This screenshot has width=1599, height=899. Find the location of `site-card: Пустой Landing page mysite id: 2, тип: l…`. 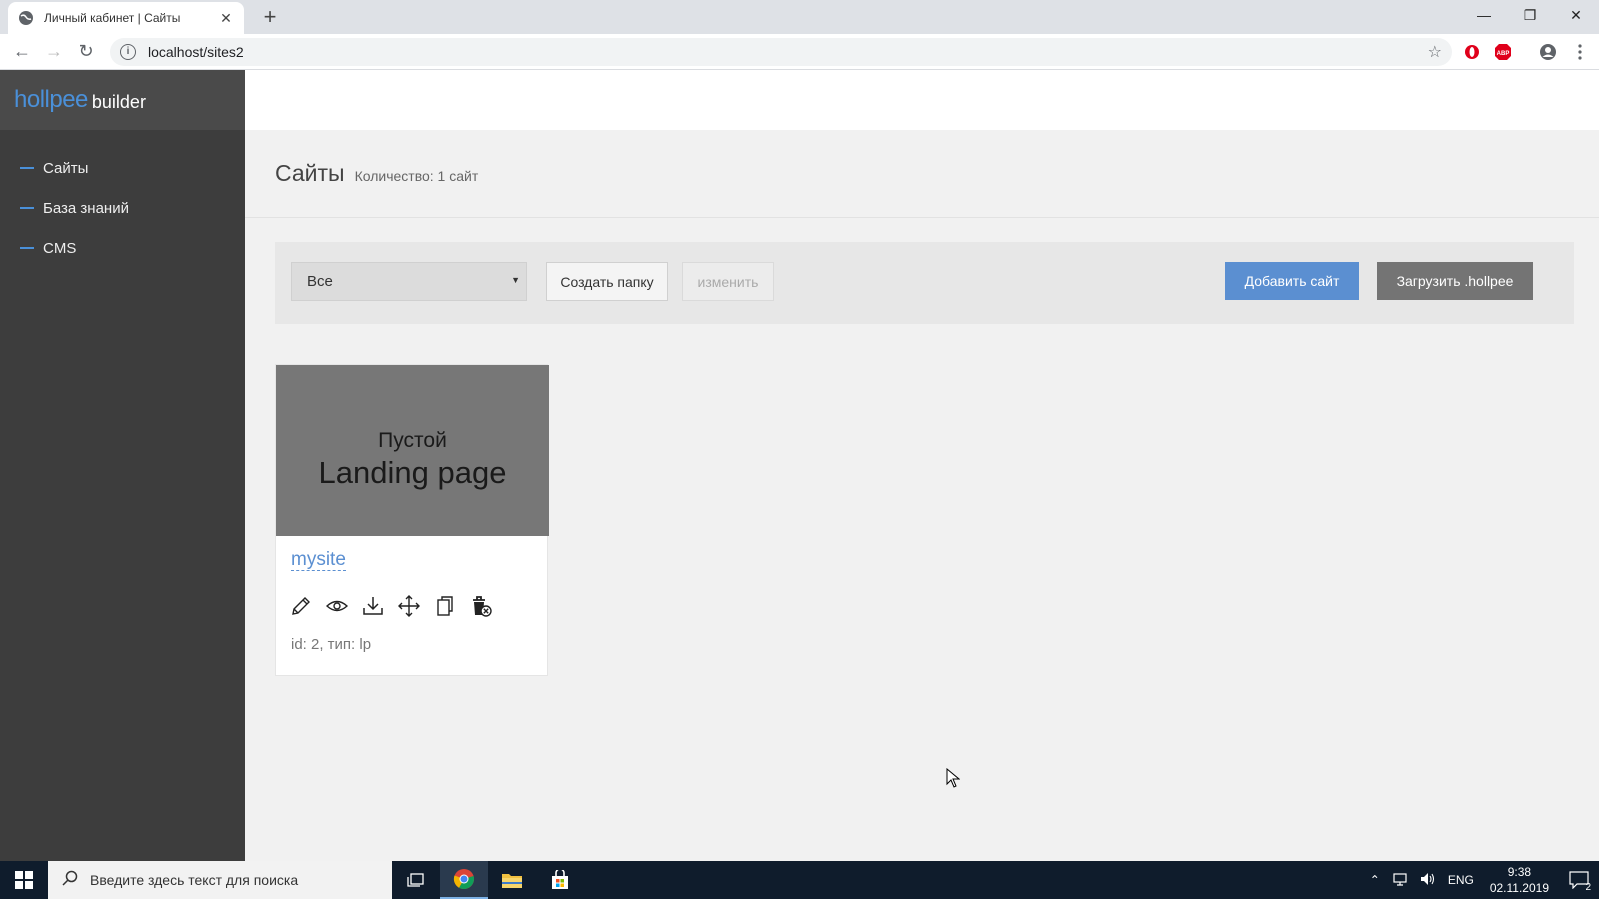

site-card: Пустой Landing page mysite id: 2, тип: l… is located at coordinates (412, 520).